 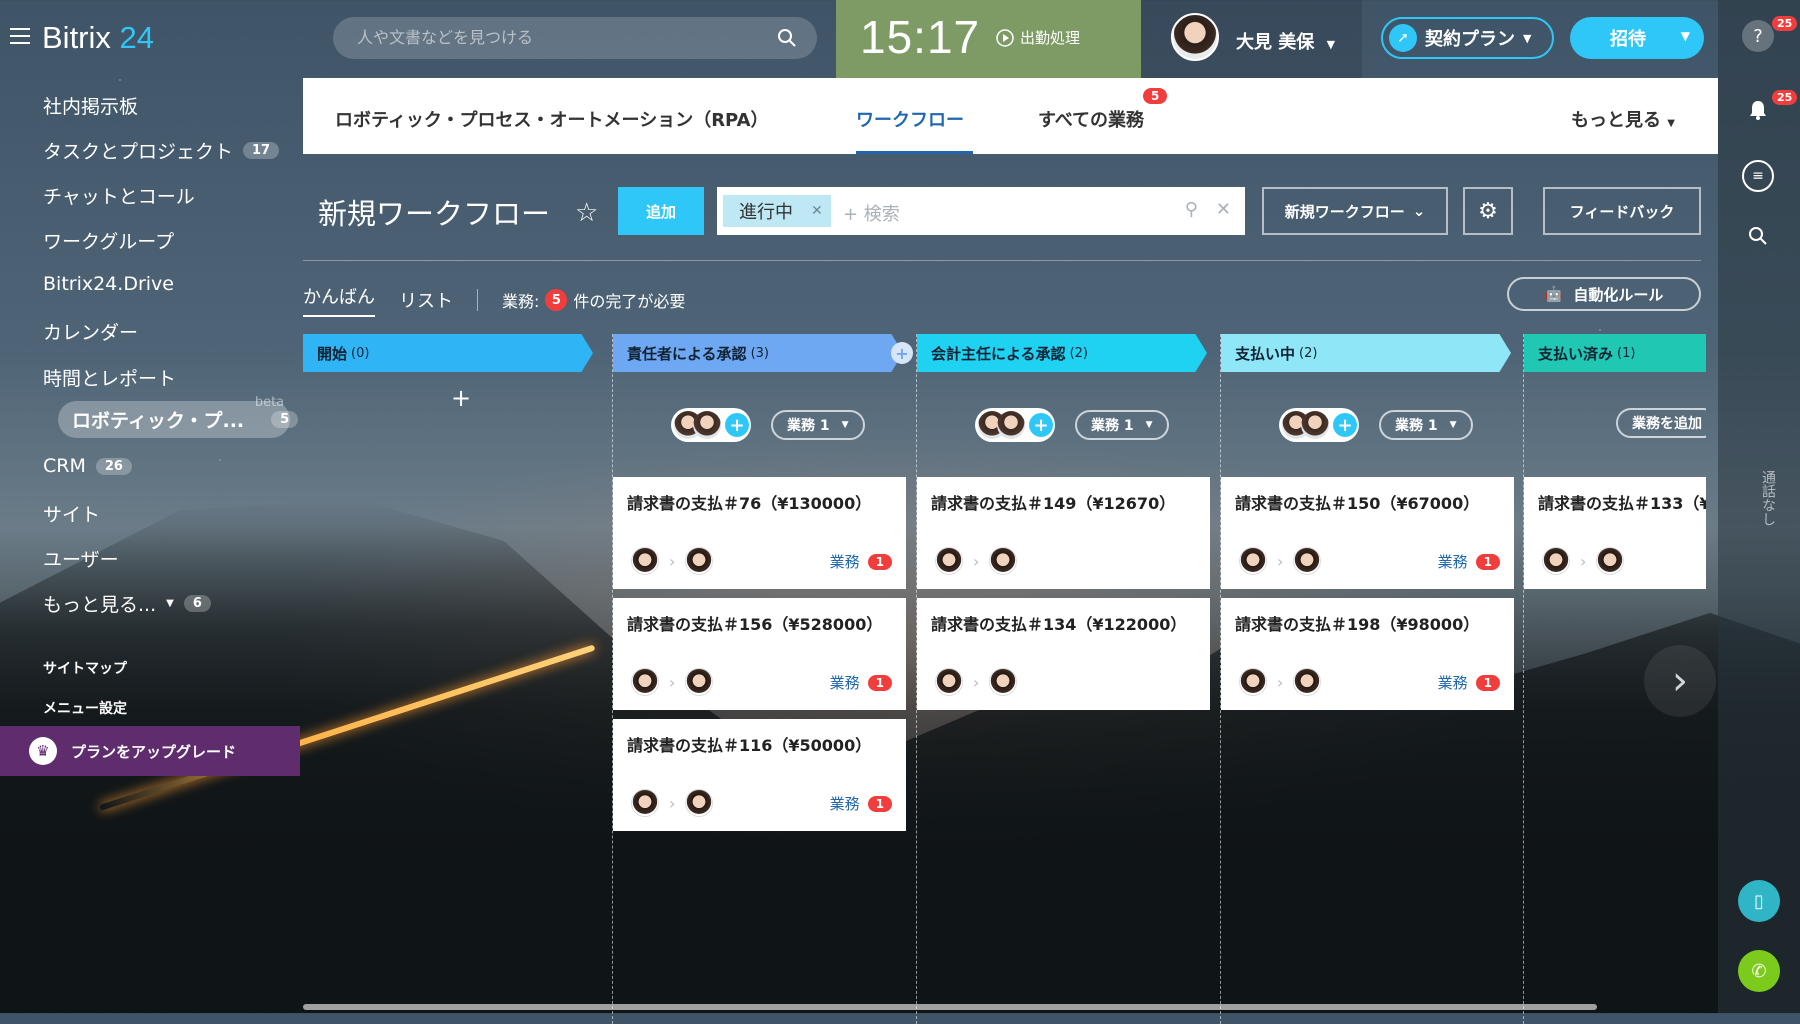 What do you see at coordinates (87, 466) in the screenshot?
I see `sidebar-item-crm: CRM 26` at bounding box center [87, 466].